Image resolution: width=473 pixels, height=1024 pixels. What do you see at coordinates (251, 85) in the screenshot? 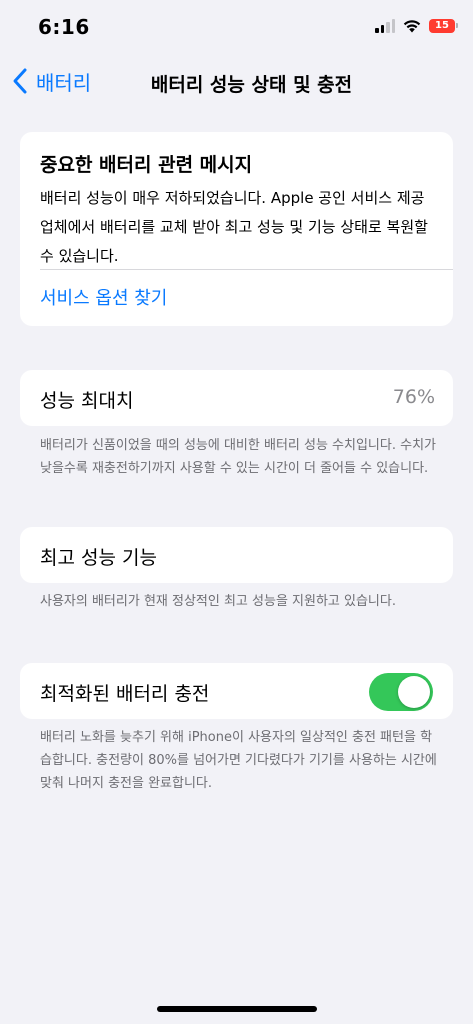
I see `page-title: 배터리 성능 상태 및 충전` at bounding box center [251, 85].